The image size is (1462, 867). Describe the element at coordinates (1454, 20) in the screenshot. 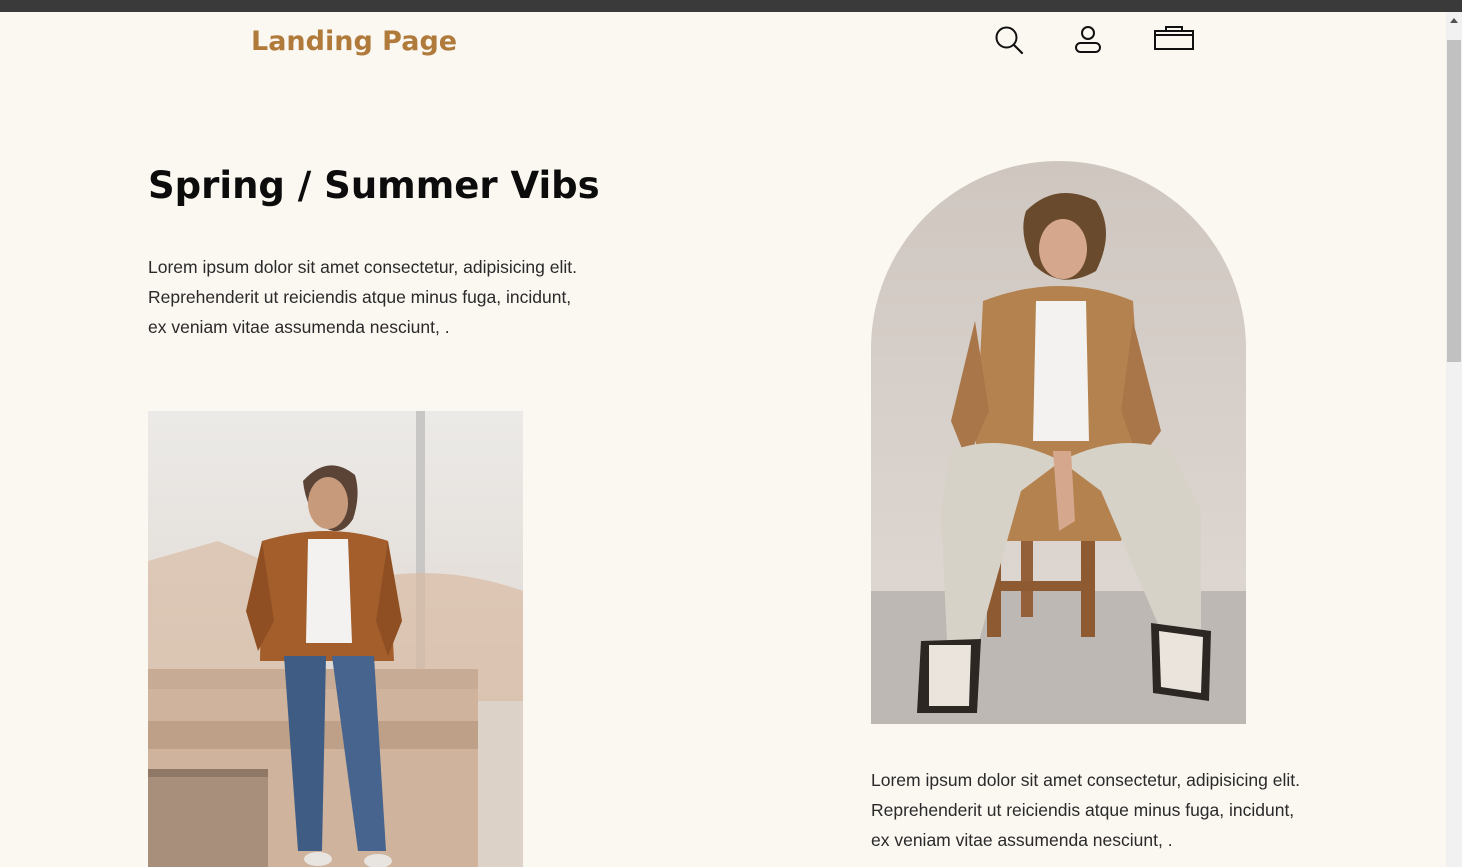

I see `scroll-up-arrow-icon` at that location.